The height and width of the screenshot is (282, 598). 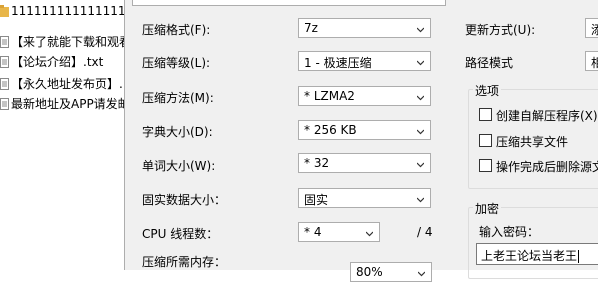 What do you see at coordinates (180, 234) in the screenshot?
I see `threads-label: CPU 线程数：` at bounding box center [180, 234].